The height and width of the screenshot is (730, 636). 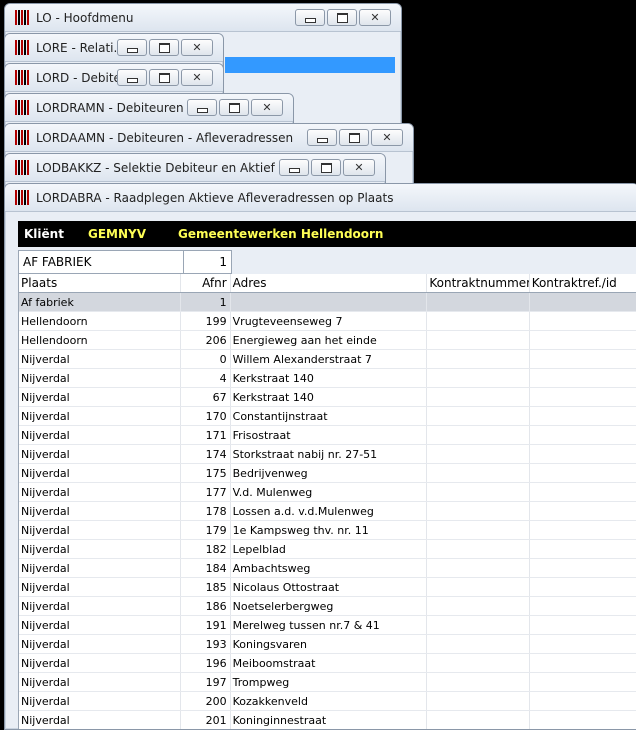 I want to click on titlebar: LODBAKKZ - Selektie Debiteur en Aktief ✕, so click(x=195, y=168).